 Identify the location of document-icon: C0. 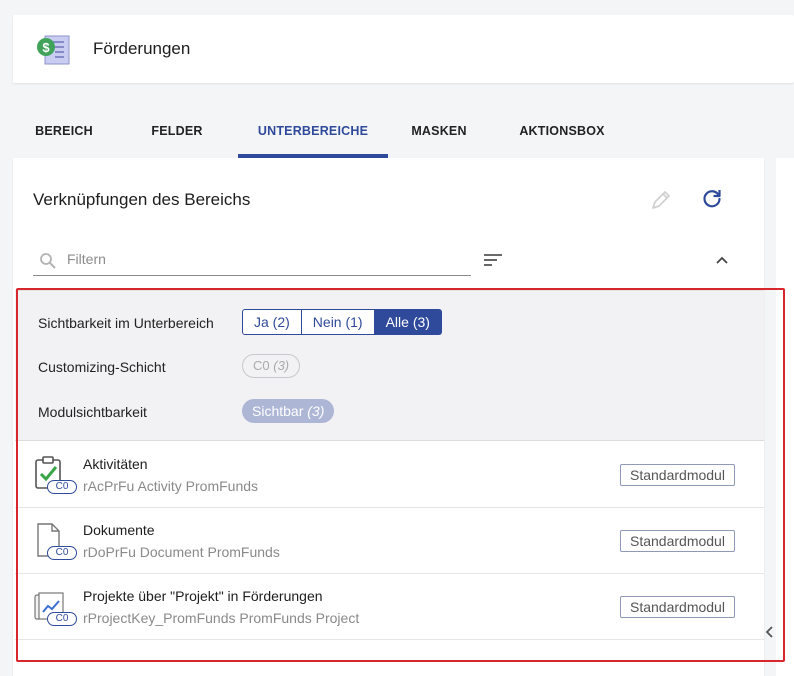
(55, 542).